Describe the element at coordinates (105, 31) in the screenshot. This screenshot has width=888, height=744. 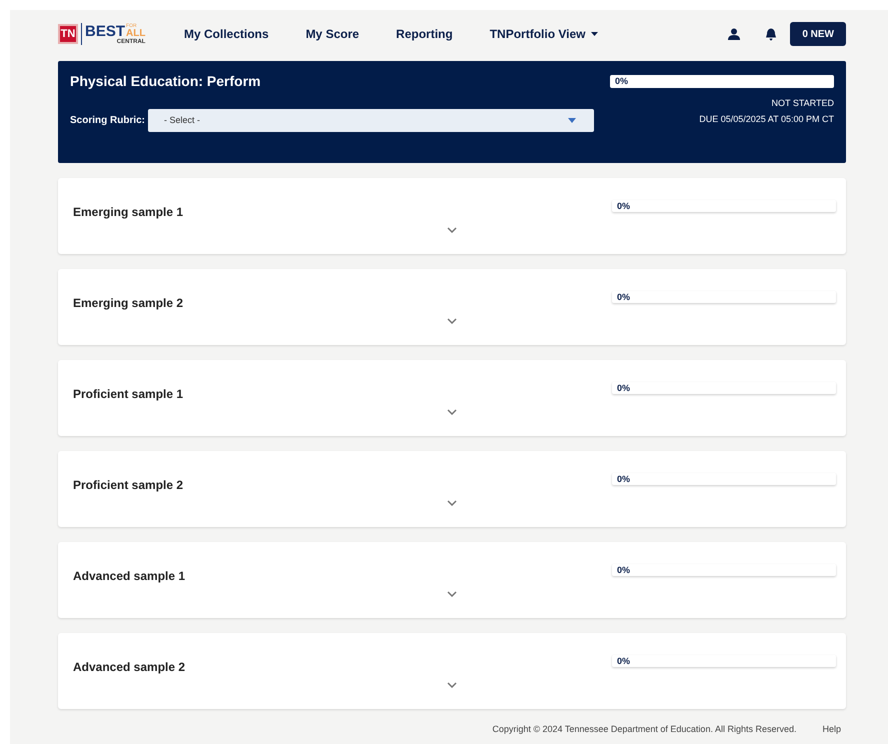
I see `logo-text: BEST` at that location.